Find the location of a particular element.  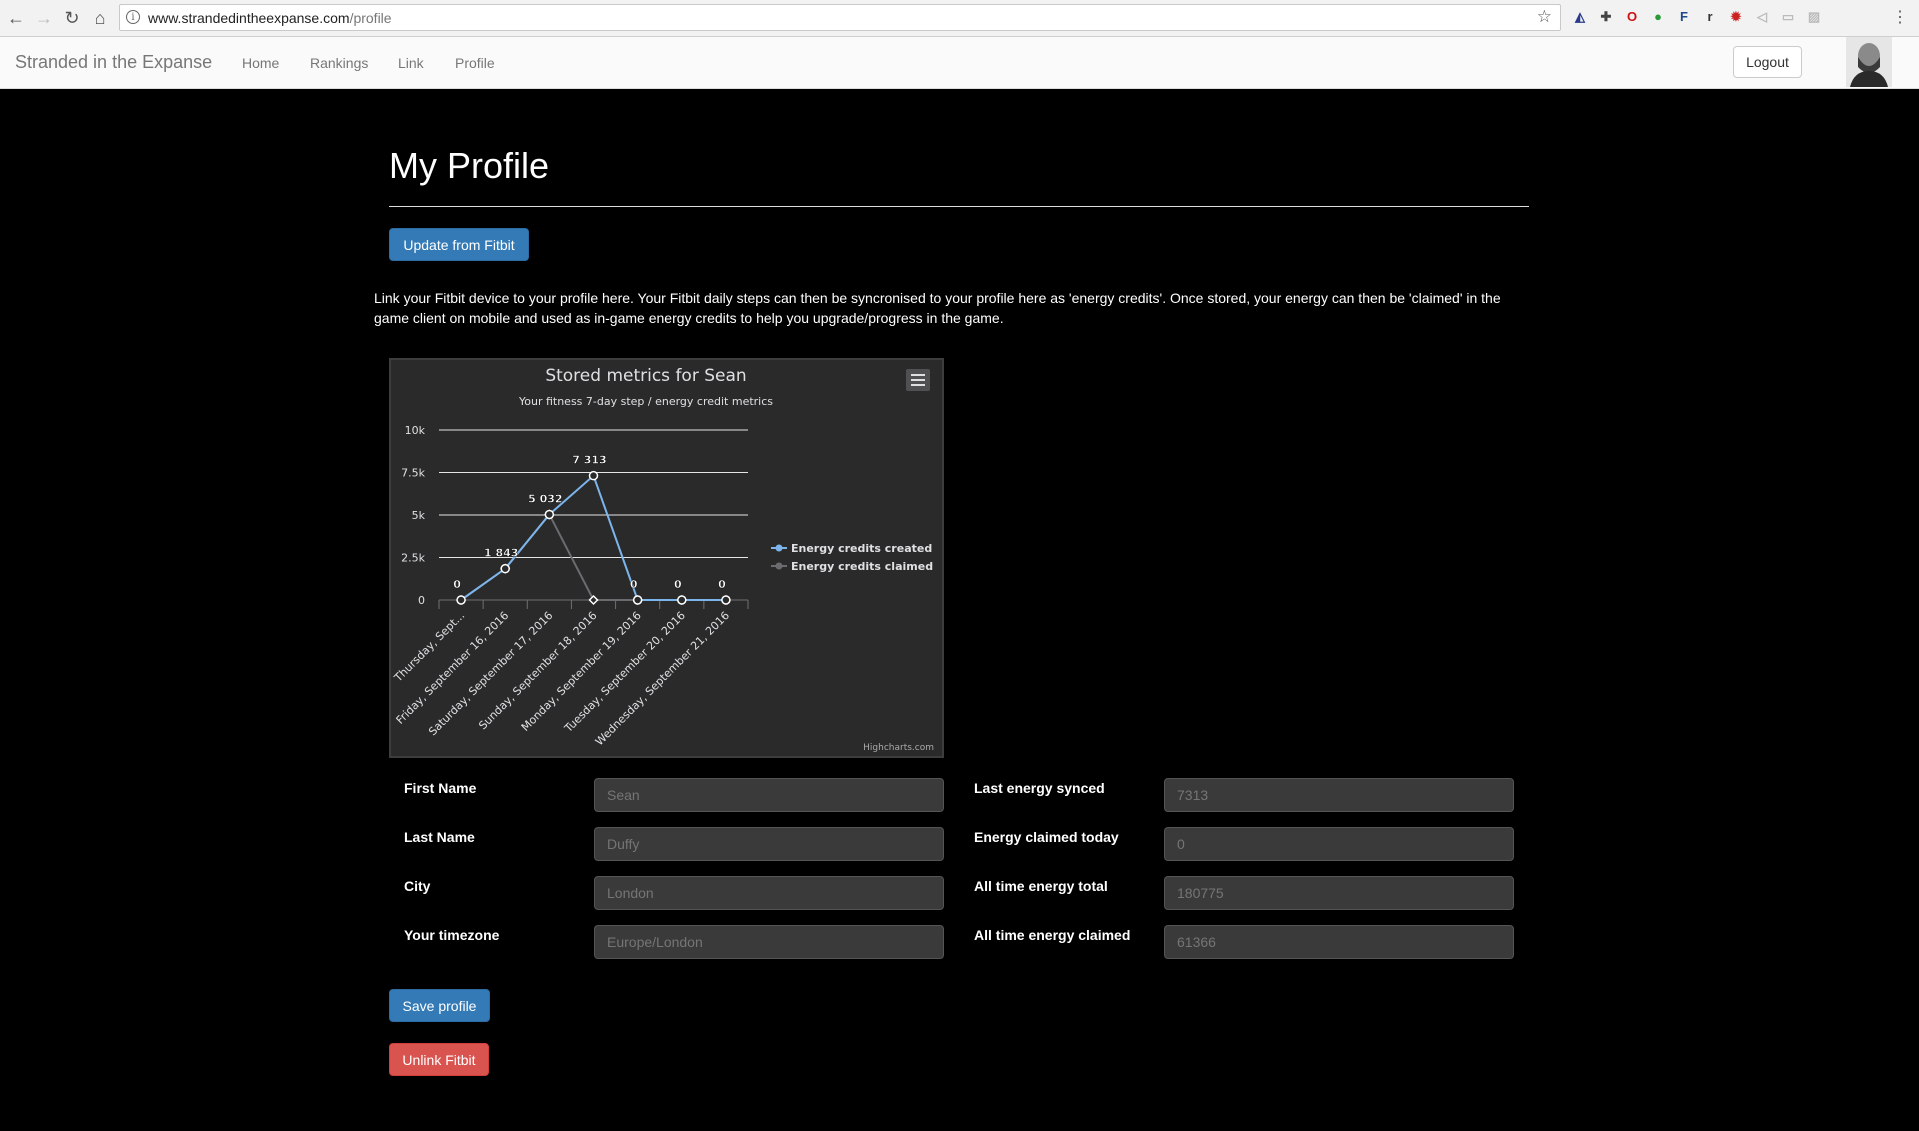

extension-image-icon: ▨ is located at coordinates (1814, 17).